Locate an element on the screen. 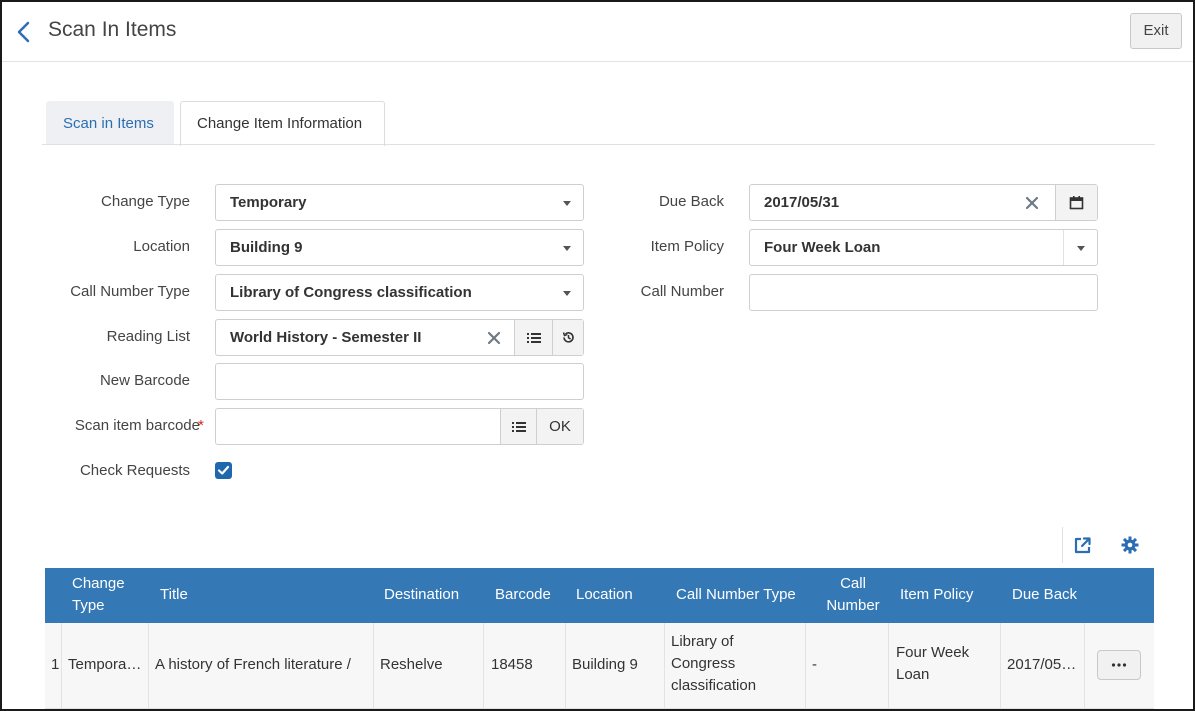  cell-line: Four Week is located at coordinates (933, 652).